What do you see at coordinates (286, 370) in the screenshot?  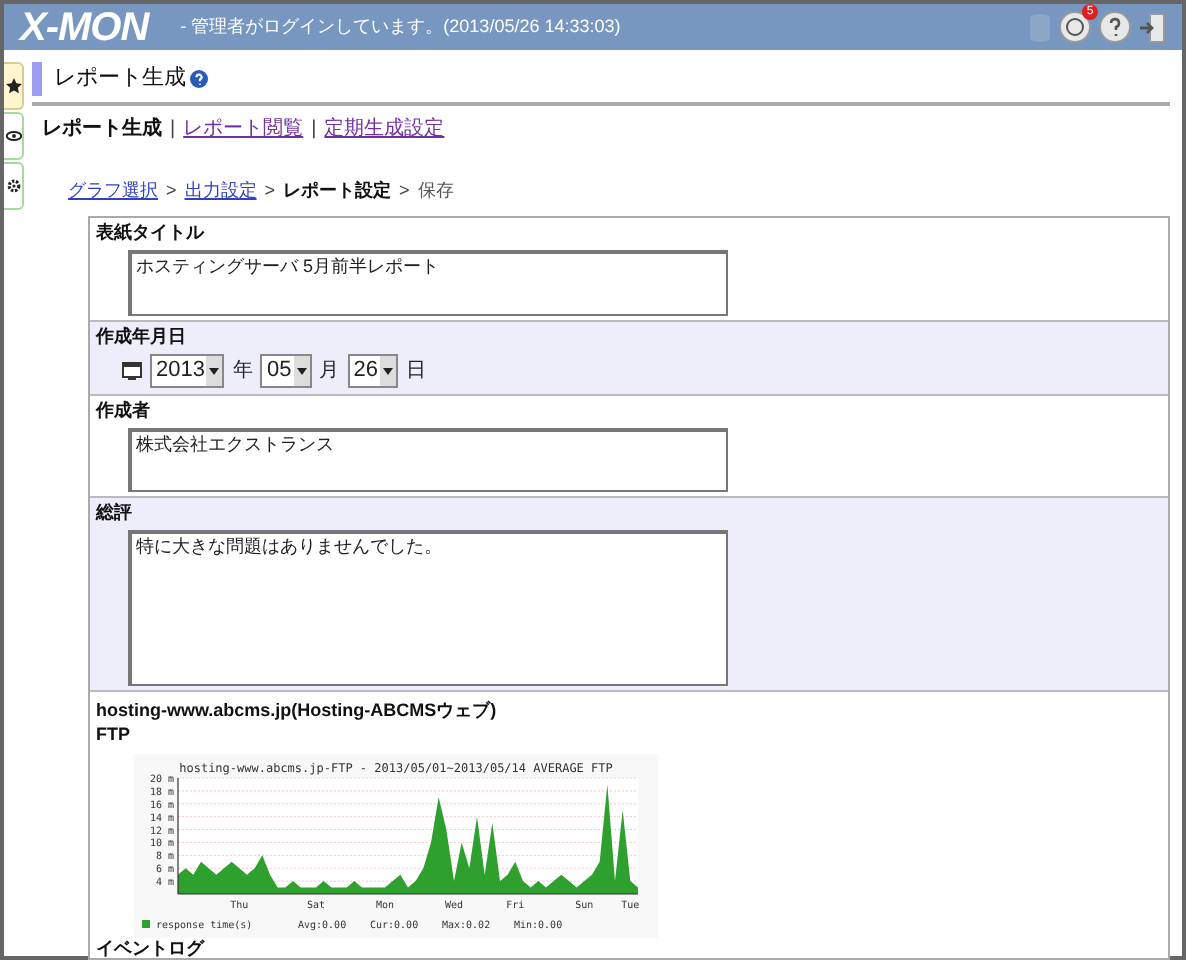 I see `month-select: 05` at bounding box center [286, 370].